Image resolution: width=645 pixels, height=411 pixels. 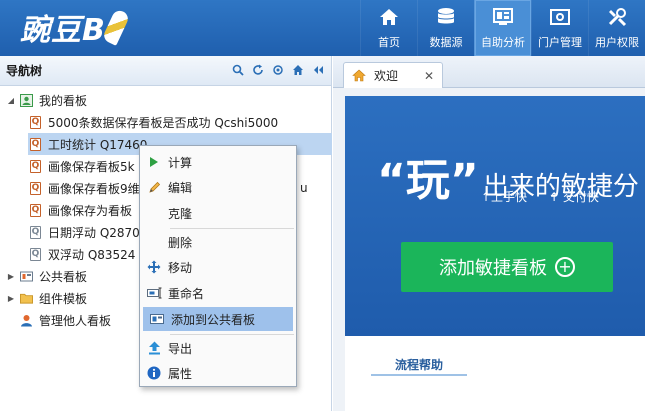 I want to click on headline-quote-close: ”, so click(x=464, y=180).